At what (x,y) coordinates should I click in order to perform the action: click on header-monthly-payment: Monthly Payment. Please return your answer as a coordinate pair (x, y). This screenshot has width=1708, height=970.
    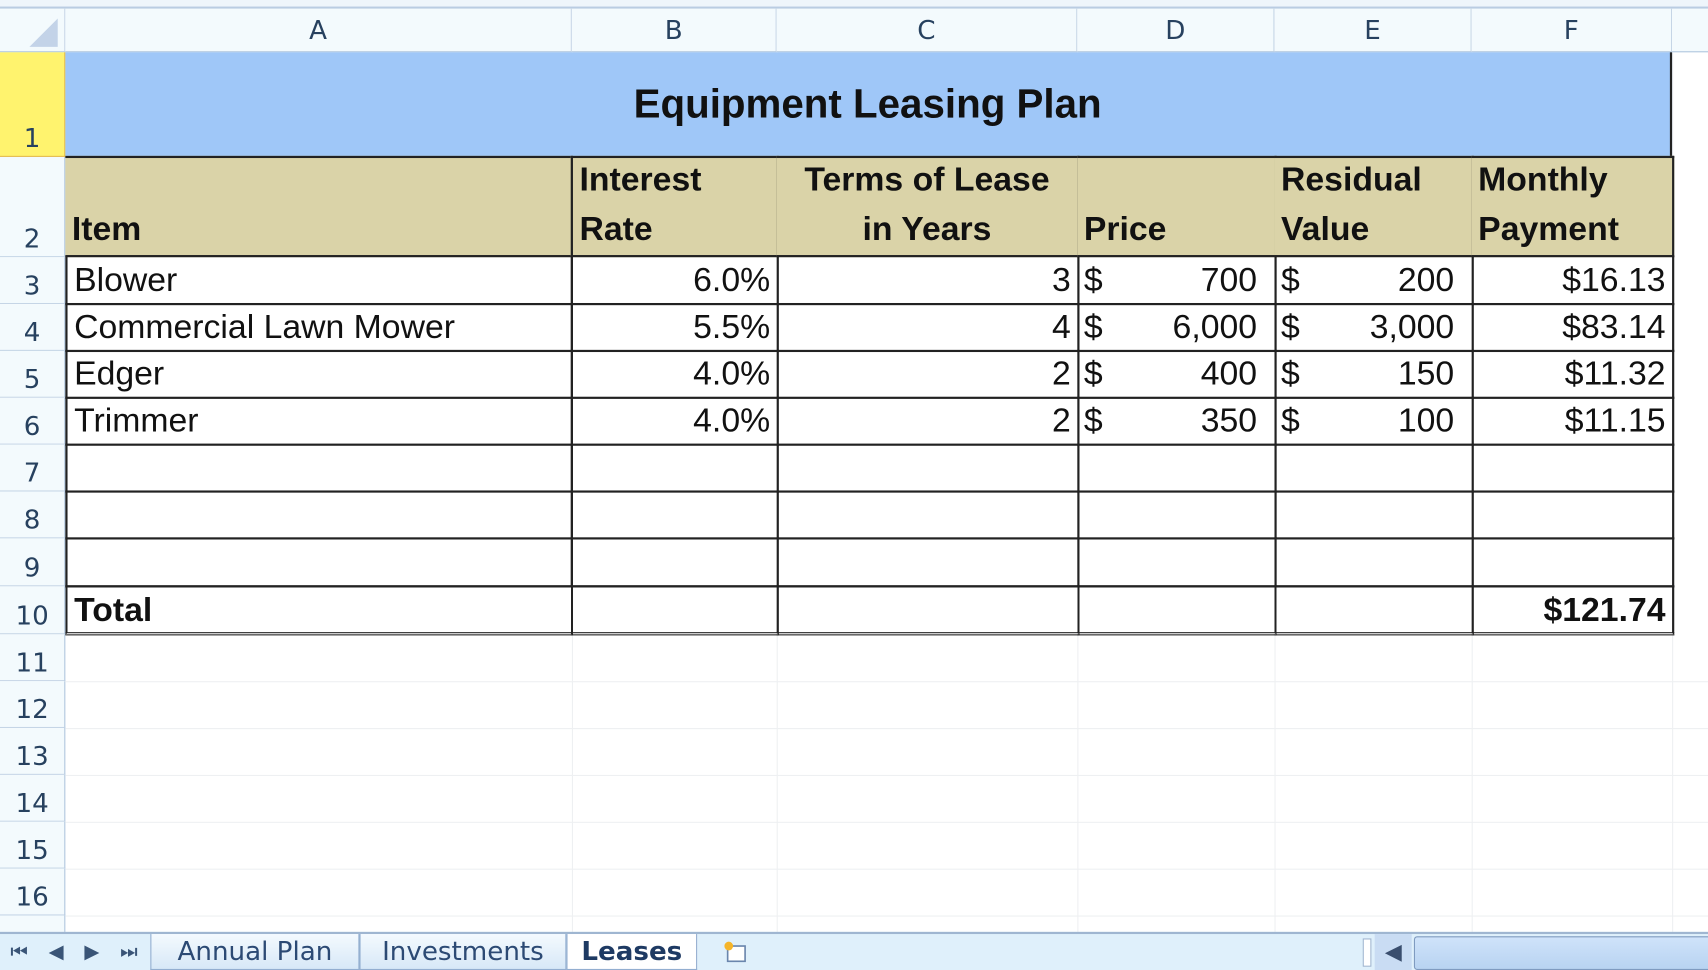
    Looking at the image, I should click on (1573, 206).